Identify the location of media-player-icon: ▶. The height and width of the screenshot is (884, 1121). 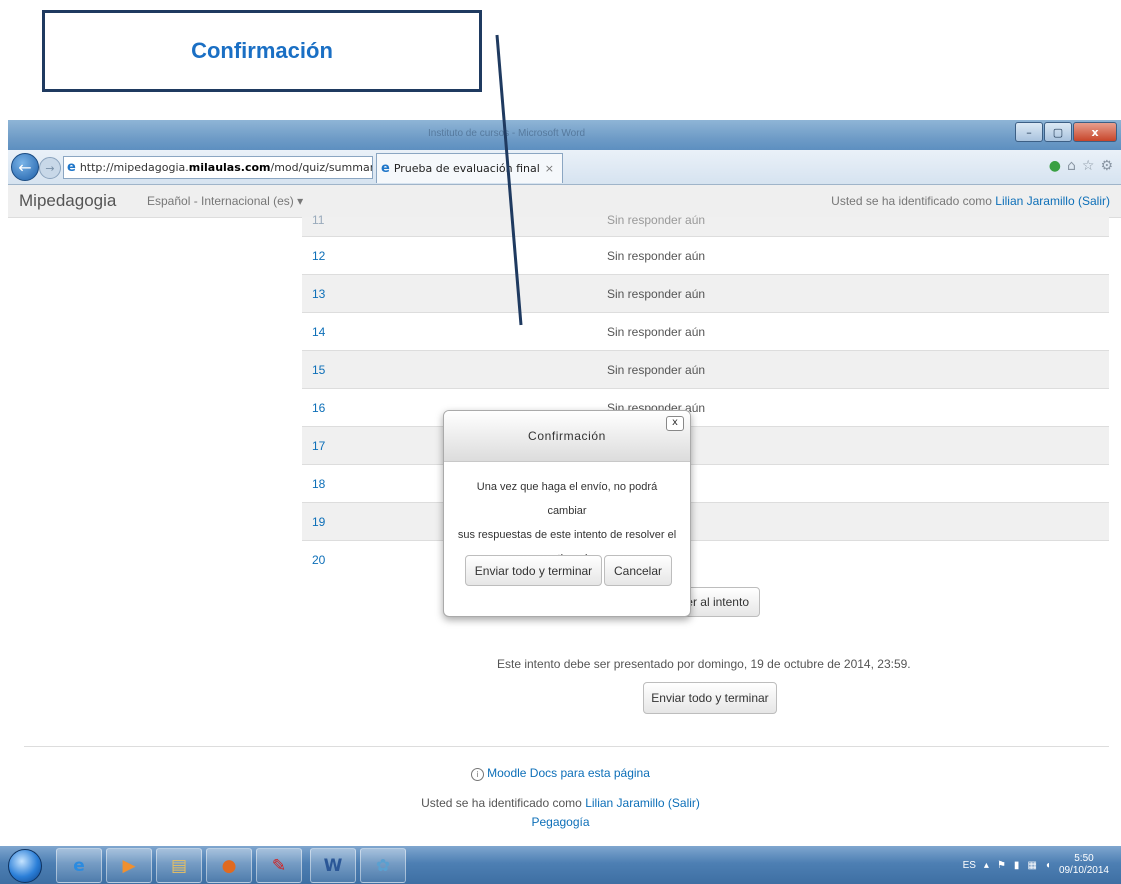
(129, 865).